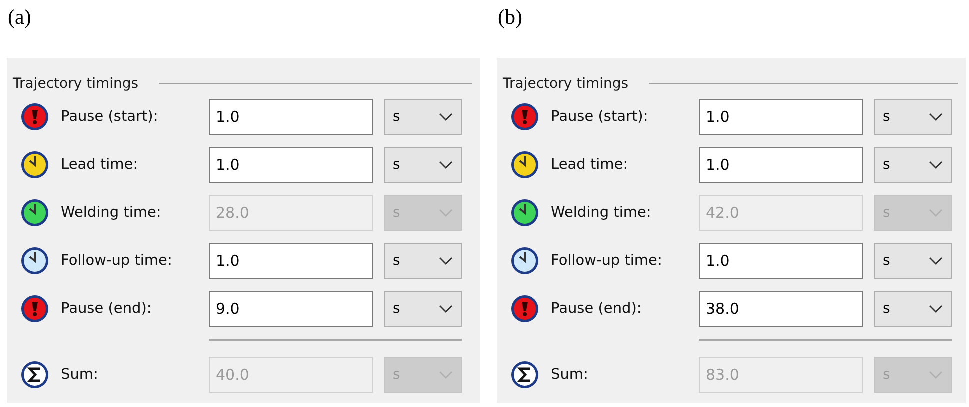 Image resolution: width=969 pixels, height=407 pixels. I want to click on input-field: 9.0, so click(291, 309).